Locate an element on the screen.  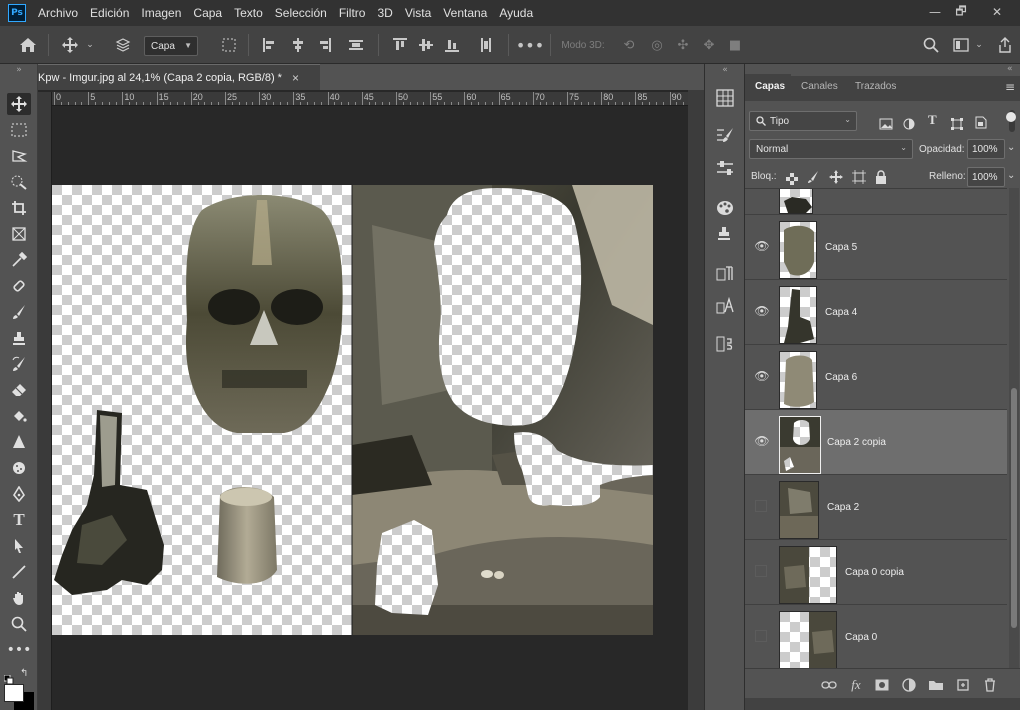
link-layers-icon is located at coordinates (829, 685).